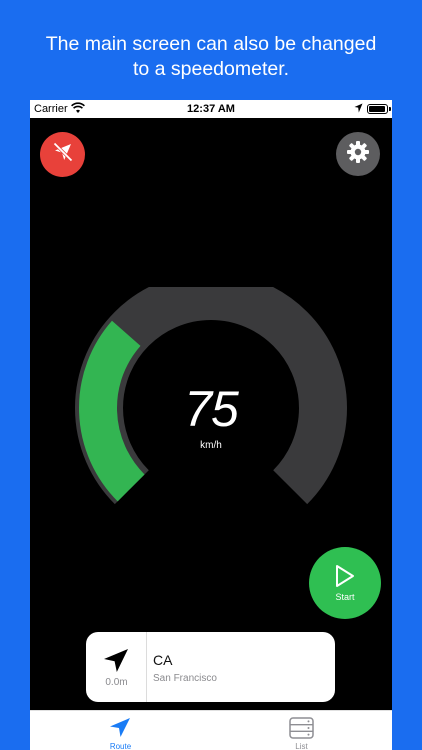  What do you see at coordinates (211, 409) in the screenshot?
I see `speed-value: 75` at bounding box center [211, 409].